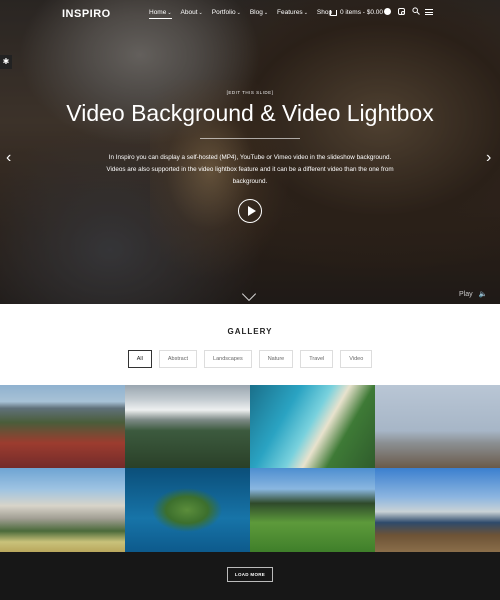 Image resolution: width=500 pixels, height=600 pixels. What do you see at coordinates (6, 62) in the screenshot?
I see `settings-gear-icon: ✱` at bounding box center [6, 62].